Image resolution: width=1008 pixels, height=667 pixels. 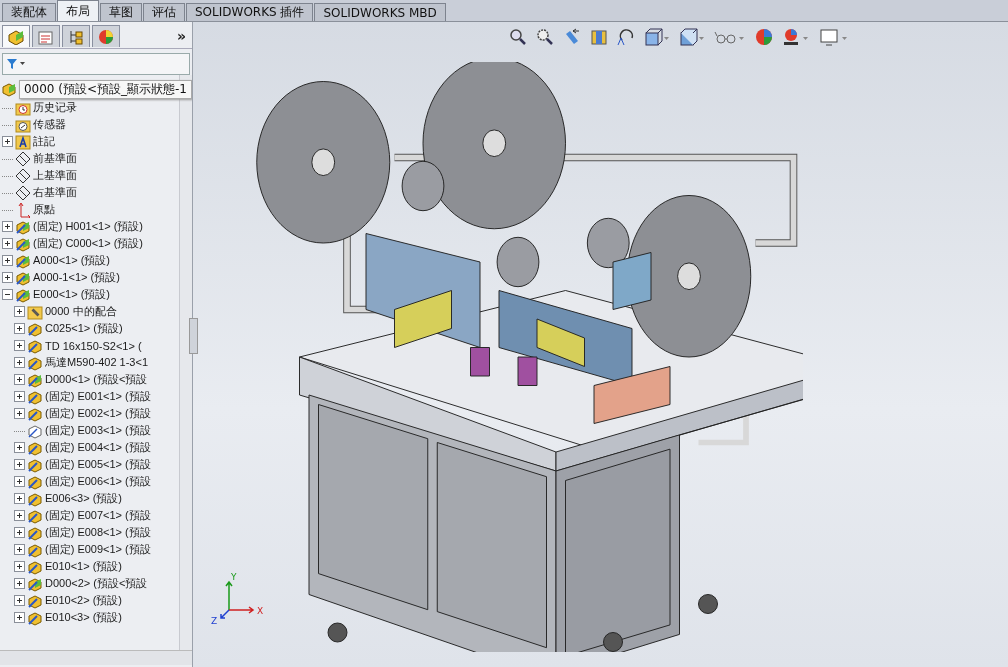 What do you see at coordinates (84, 498) in the screenshot?
I see `tree-item: E006<3> (預設)` at bounding box center [84, 498].